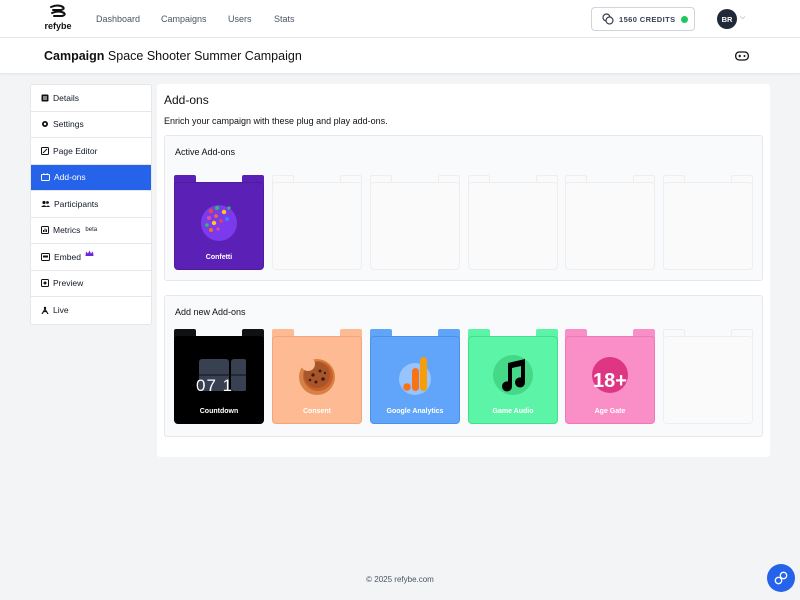  I want to click on sidebar-item-live: Live, so click(91, 310).